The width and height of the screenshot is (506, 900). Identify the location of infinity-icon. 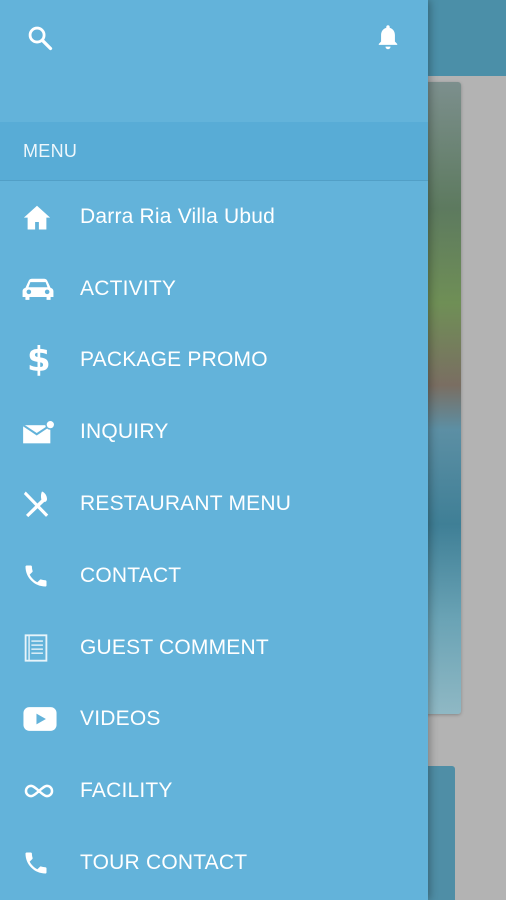
(40, 791).